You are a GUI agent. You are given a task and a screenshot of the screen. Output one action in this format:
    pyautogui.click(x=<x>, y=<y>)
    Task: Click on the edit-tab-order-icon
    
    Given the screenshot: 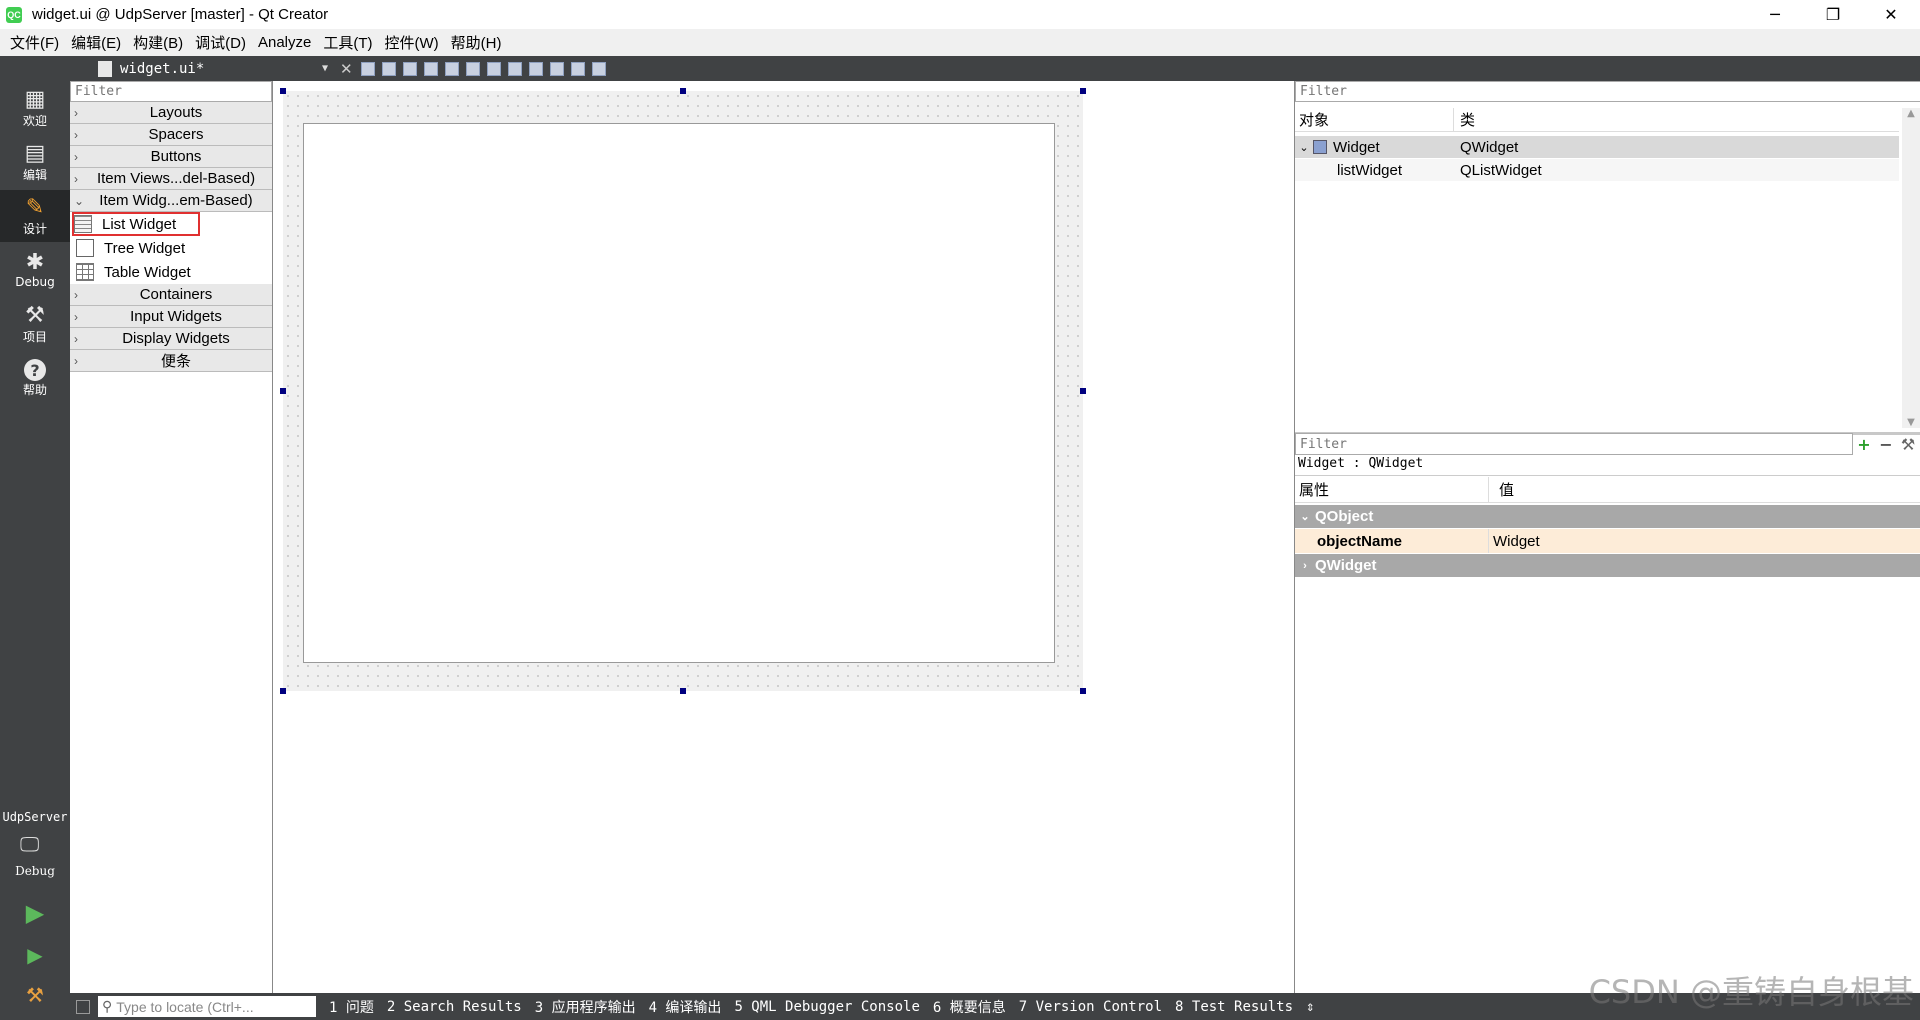 What is the action you would take?
    pyautogui.click(x=431, y=68)
    